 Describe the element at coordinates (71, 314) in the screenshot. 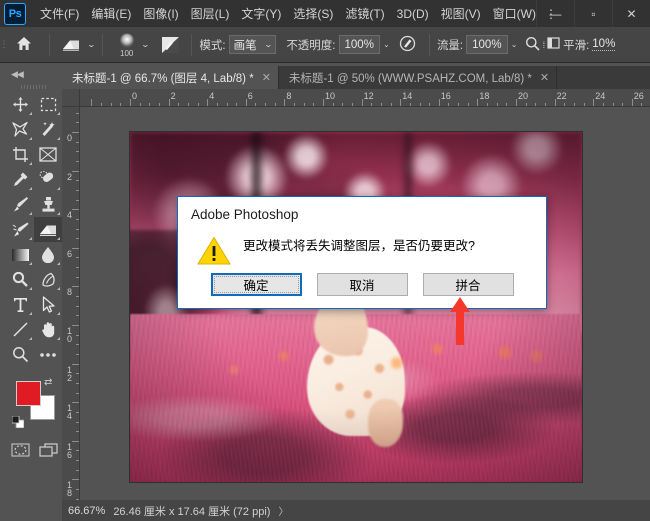

I see `vertical-ruler: 0 2 4 6 8 10 12 14 16 18` at that location.